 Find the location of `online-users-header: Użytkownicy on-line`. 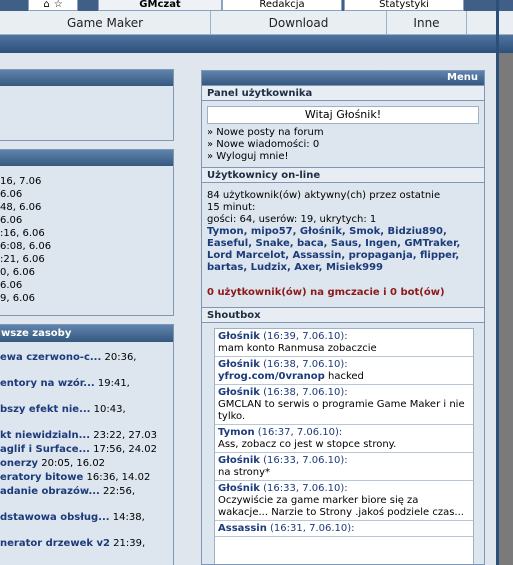

online-users-header: Użytkownicy on-line is located at coordinates (343, 175).